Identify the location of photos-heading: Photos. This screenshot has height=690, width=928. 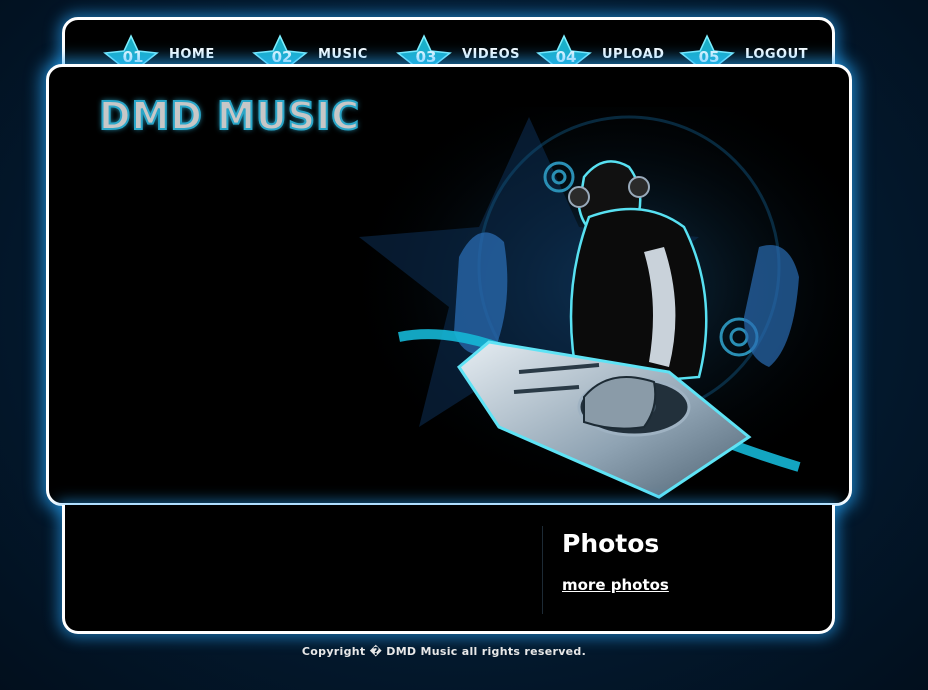
(611, 543).